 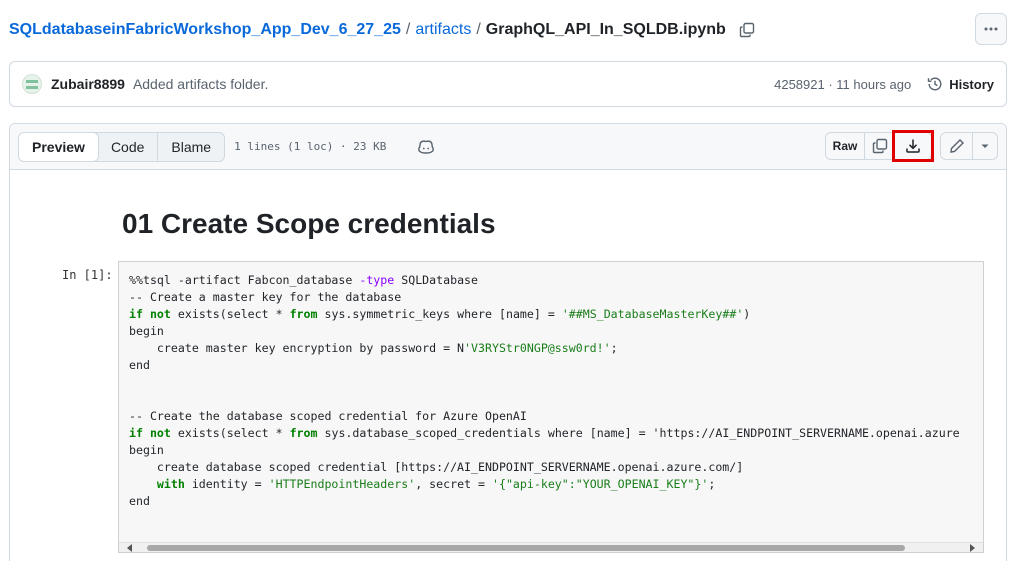 I want to click on horizontal-scrollbar, so click(x=551, y=547).